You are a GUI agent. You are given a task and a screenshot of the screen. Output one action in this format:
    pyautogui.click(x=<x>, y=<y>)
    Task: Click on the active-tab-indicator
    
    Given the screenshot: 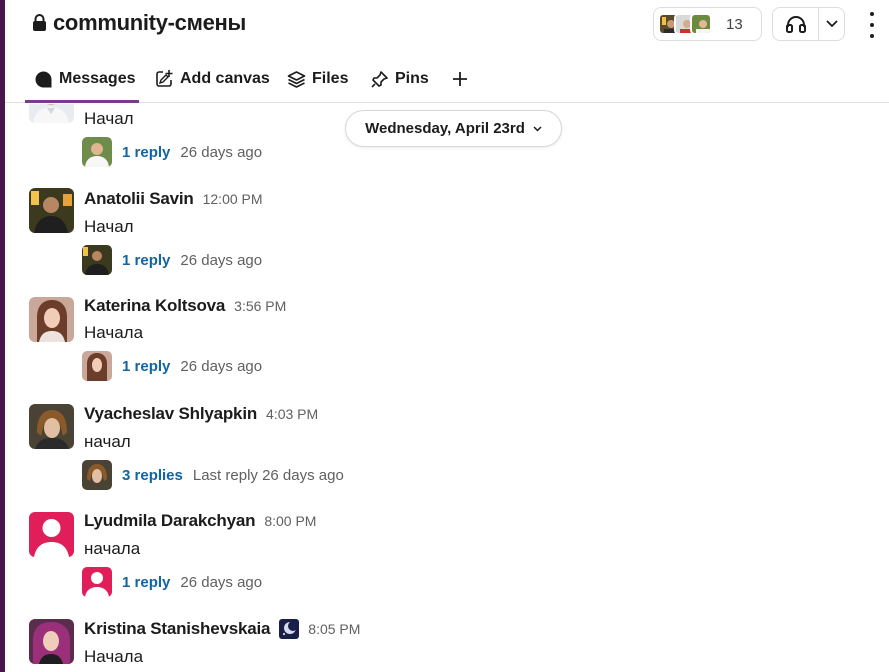 What is the action you would take?
    pyautogui.click(x=82, y=101)
    